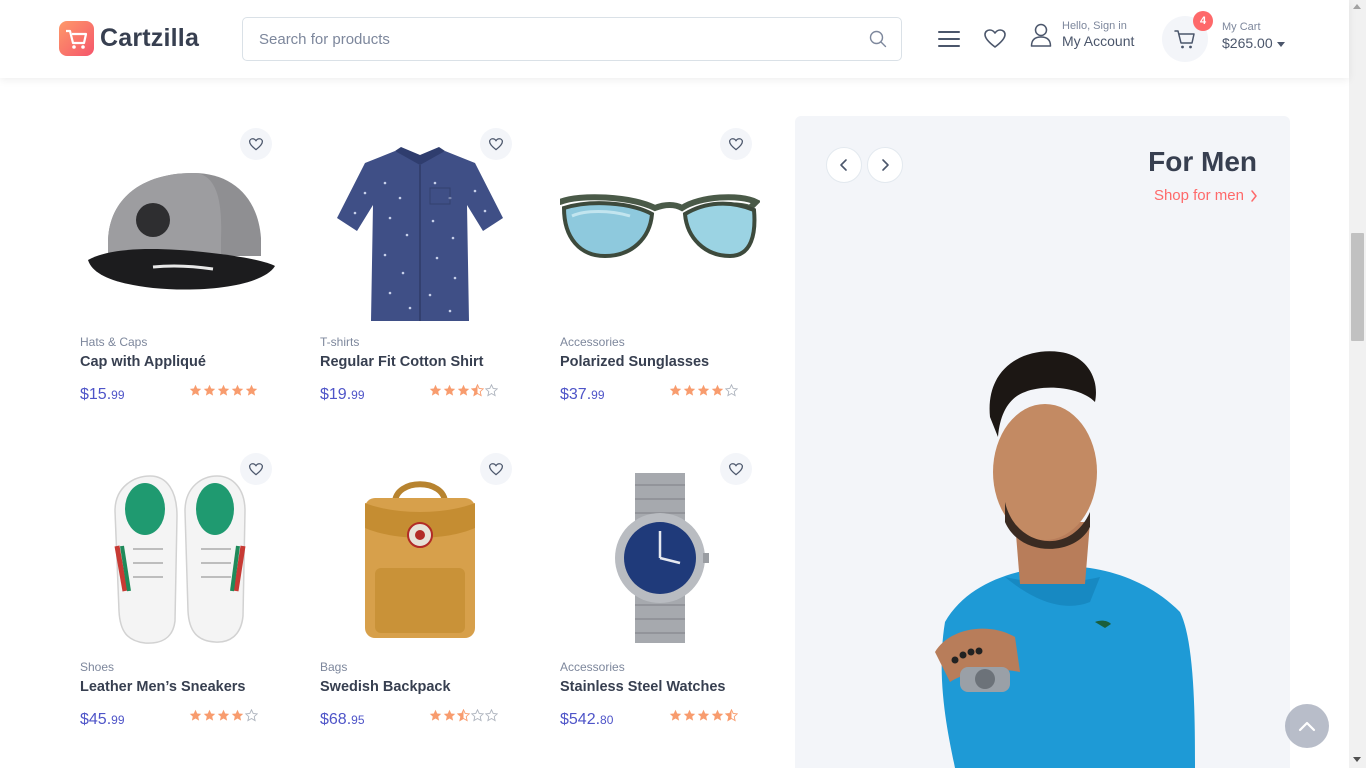 Image resolution: width=1366 pixels, height=768 pixels. What do you see at coordinates (660, 233) in the screenshot?
I see `product-image-sunglasses` at bounding box center [660, 233].